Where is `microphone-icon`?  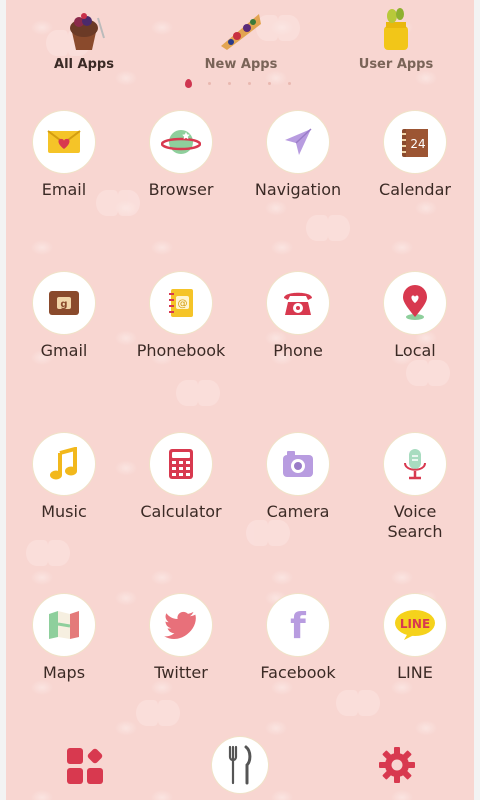 microphone-icon is located at coordinates (415, 464).